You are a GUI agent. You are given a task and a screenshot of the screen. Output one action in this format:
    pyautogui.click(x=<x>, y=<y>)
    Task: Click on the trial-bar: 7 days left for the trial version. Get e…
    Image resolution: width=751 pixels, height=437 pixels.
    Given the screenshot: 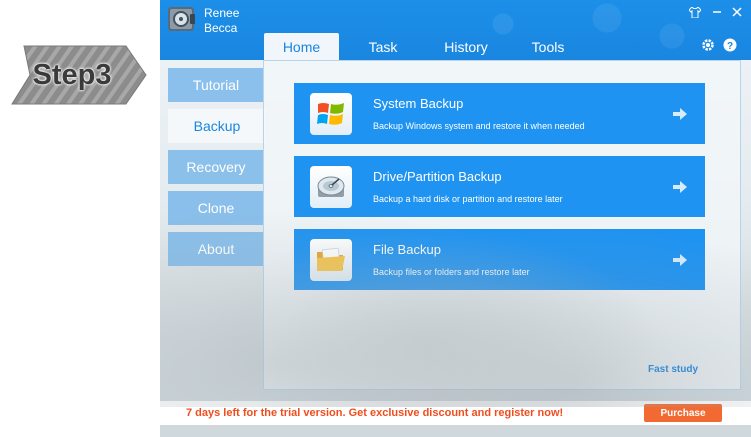 What is the action you would take?
    pyautogui.click(x=455, y=413)
    